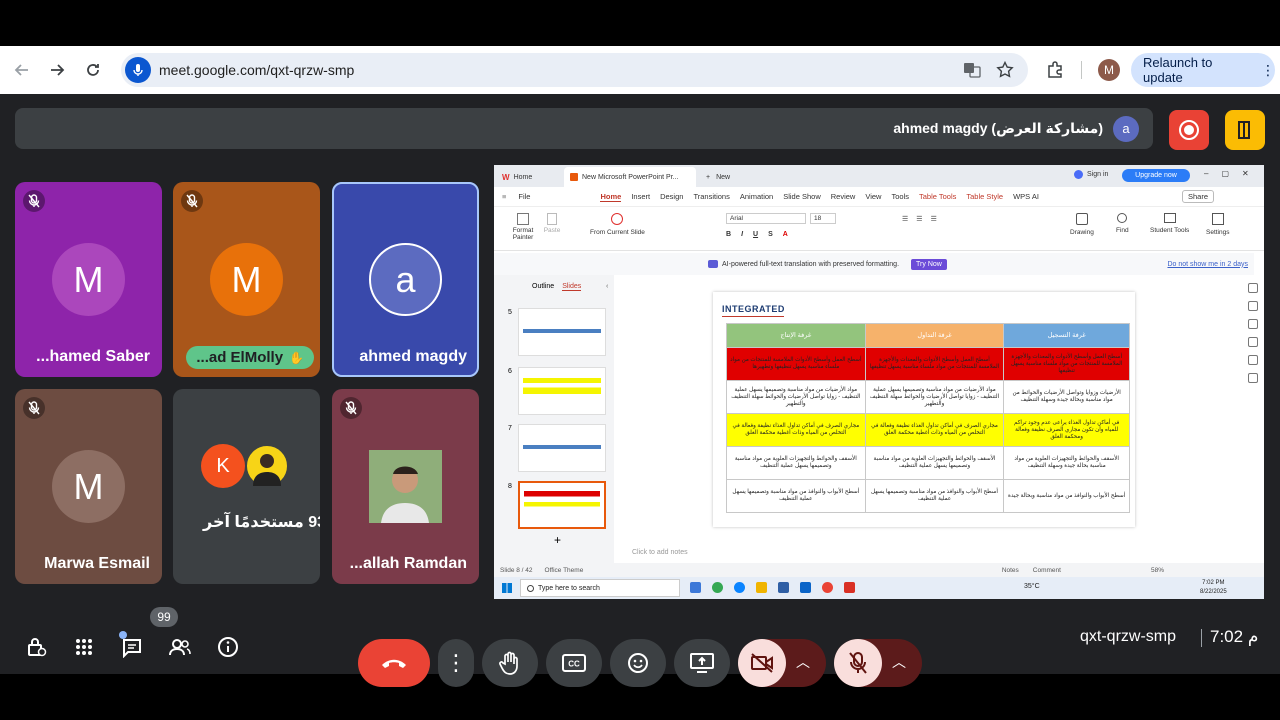 This screenshot has width=1280, height=720. What do you see at coordinates (246, 486) in the screenshot?
I see `participant-tile: K 93 مستخدمًا آخر` at bounding box center [246, 486].